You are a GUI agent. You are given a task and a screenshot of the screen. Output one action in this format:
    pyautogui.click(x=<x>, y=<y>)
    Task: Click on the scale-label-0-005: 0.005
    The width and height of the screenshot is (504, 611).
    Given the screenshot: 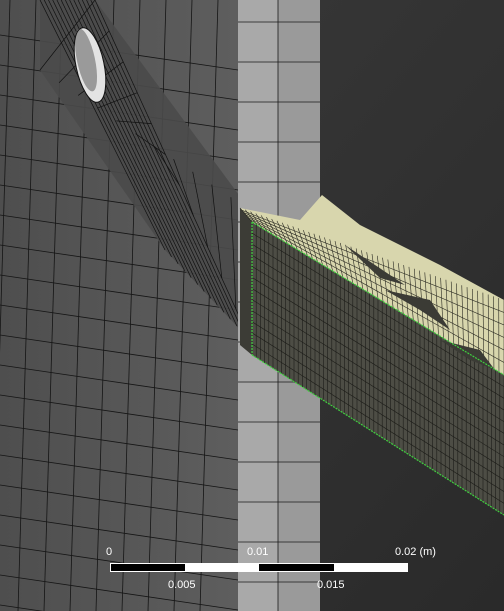 What is the action you would take?
    pyautogui.click(x=182, y=585)
    